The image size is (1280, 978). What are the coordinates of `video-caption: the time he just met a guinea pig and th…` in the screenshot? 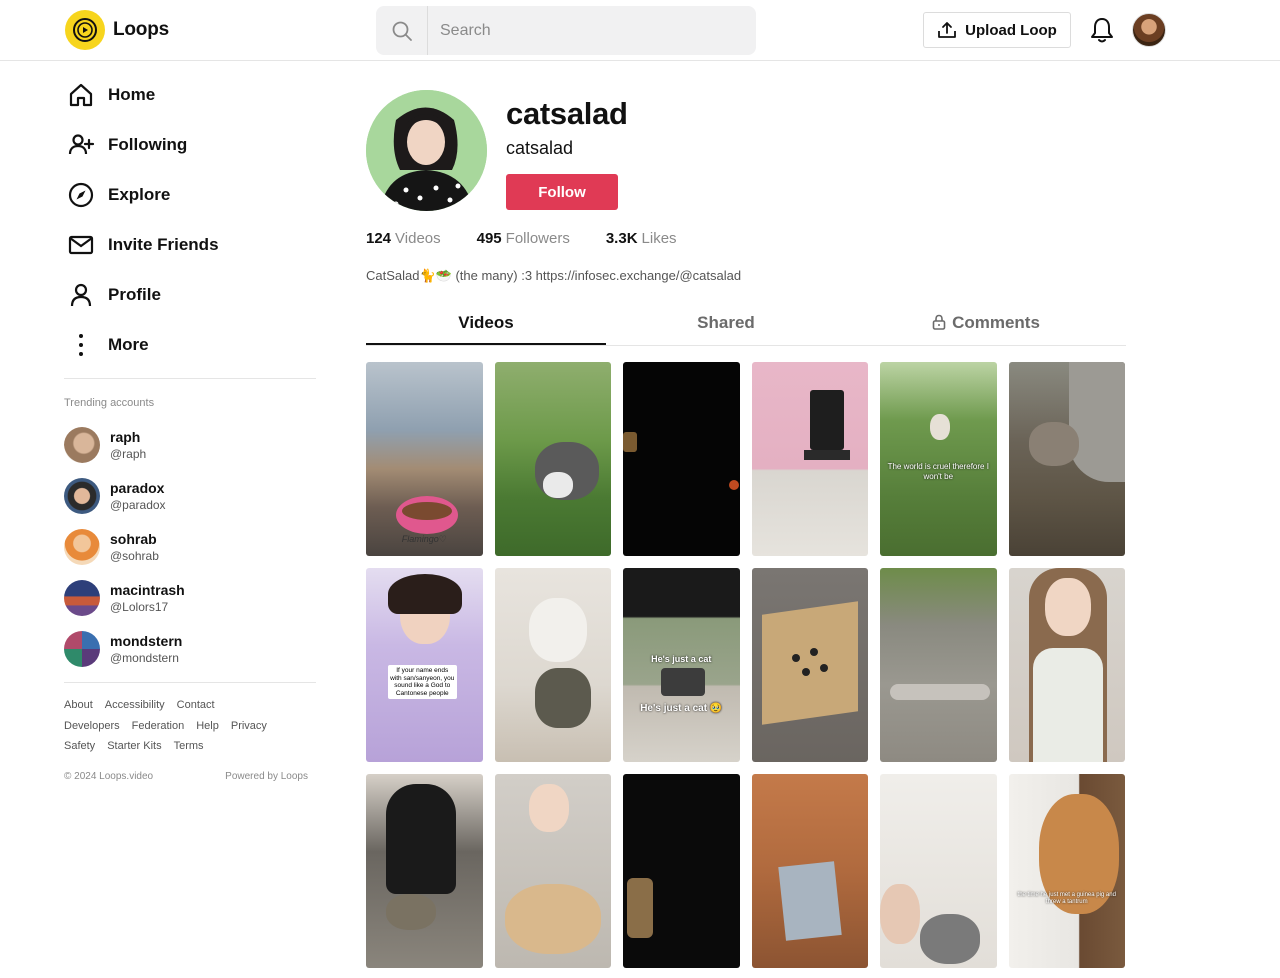 It's located at (1066, 898).